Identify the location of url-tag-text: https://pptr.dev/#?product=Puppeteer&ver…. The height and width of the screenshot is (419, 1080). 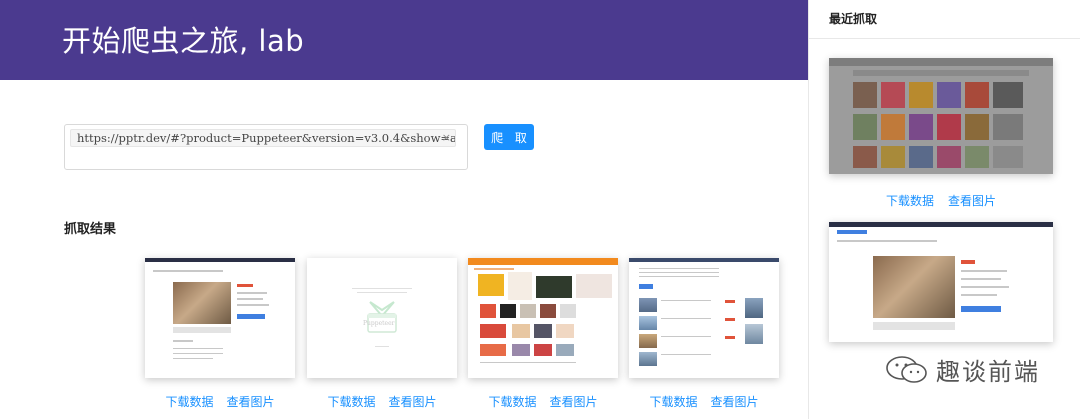
(266, 138).